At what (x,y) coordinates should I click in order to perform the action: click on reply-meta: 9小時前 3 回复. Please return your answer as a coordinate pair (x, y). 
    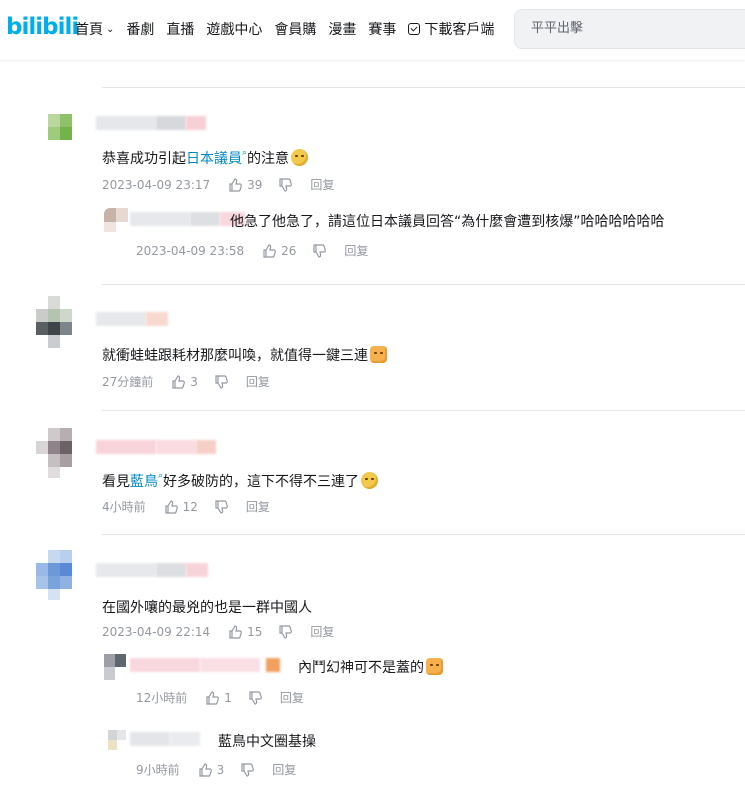
    Looking at the image, I should click on (216, 769).